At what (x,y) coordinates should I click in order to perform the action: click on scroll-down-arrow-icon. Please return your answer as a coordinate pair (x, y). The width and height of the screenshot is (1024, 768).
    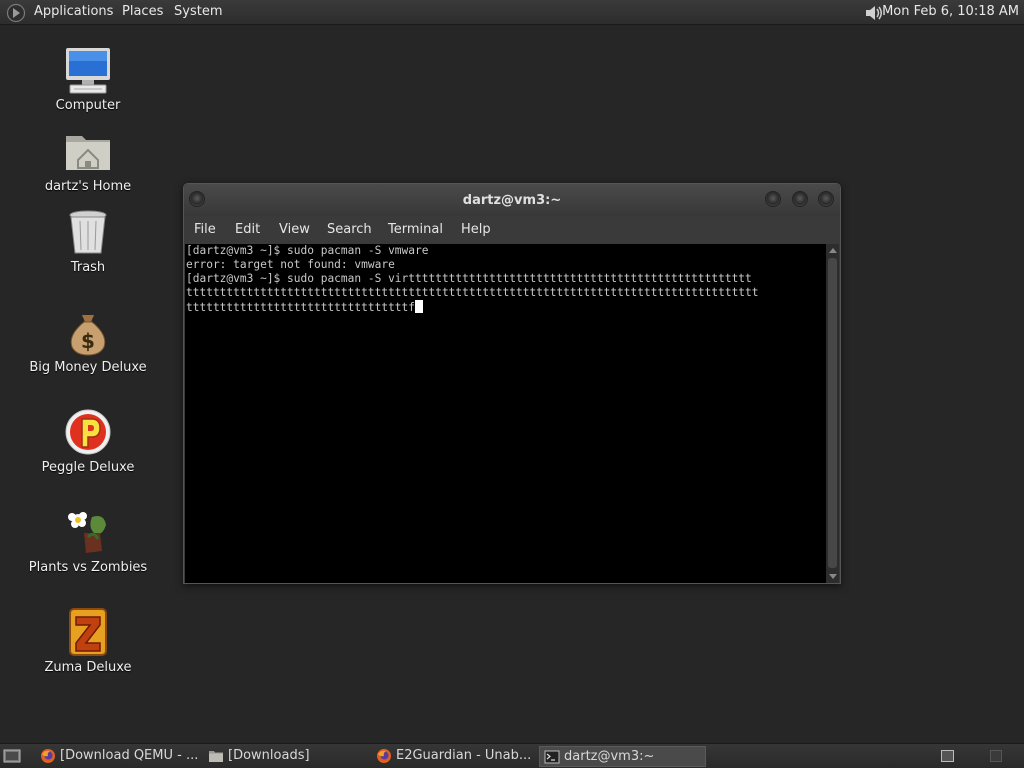
    Looking at the image, I should click on (833, 576).